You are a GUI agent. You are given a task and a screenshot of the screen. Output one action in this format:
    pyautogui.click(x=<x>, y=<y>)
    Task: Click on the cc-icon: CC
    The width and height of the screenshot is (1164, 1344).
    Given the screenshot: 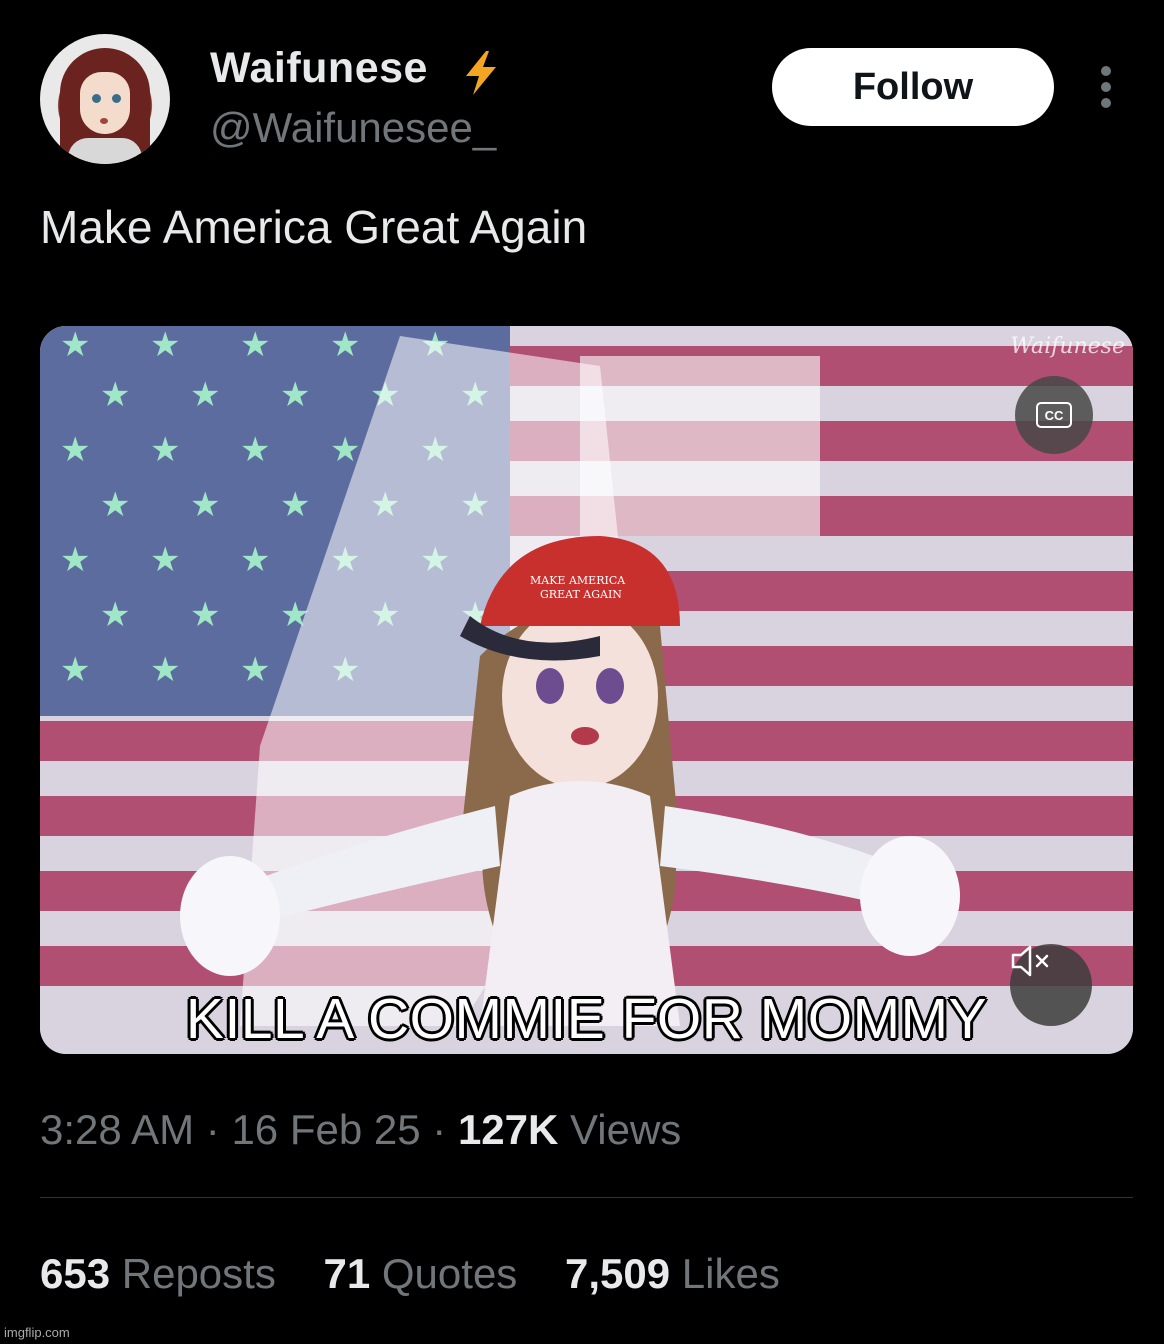 What is the action you would take?
    pyautogui.click(x=1054, y=415)
    